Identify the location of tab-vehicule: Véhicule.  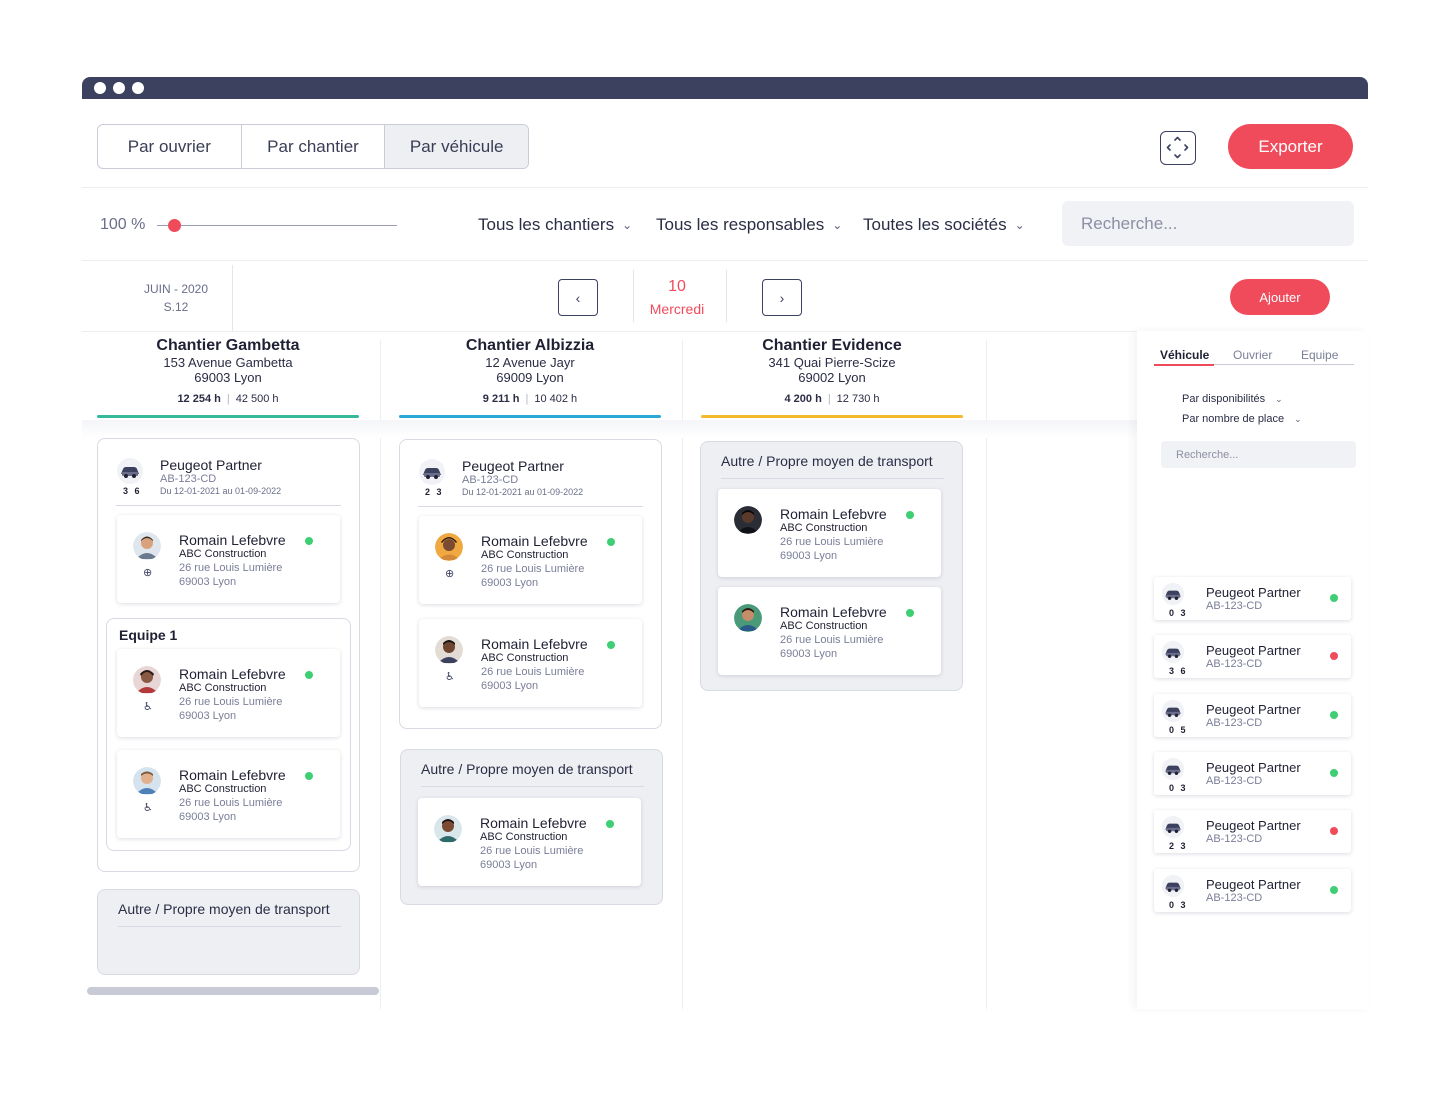
(1184, 355).